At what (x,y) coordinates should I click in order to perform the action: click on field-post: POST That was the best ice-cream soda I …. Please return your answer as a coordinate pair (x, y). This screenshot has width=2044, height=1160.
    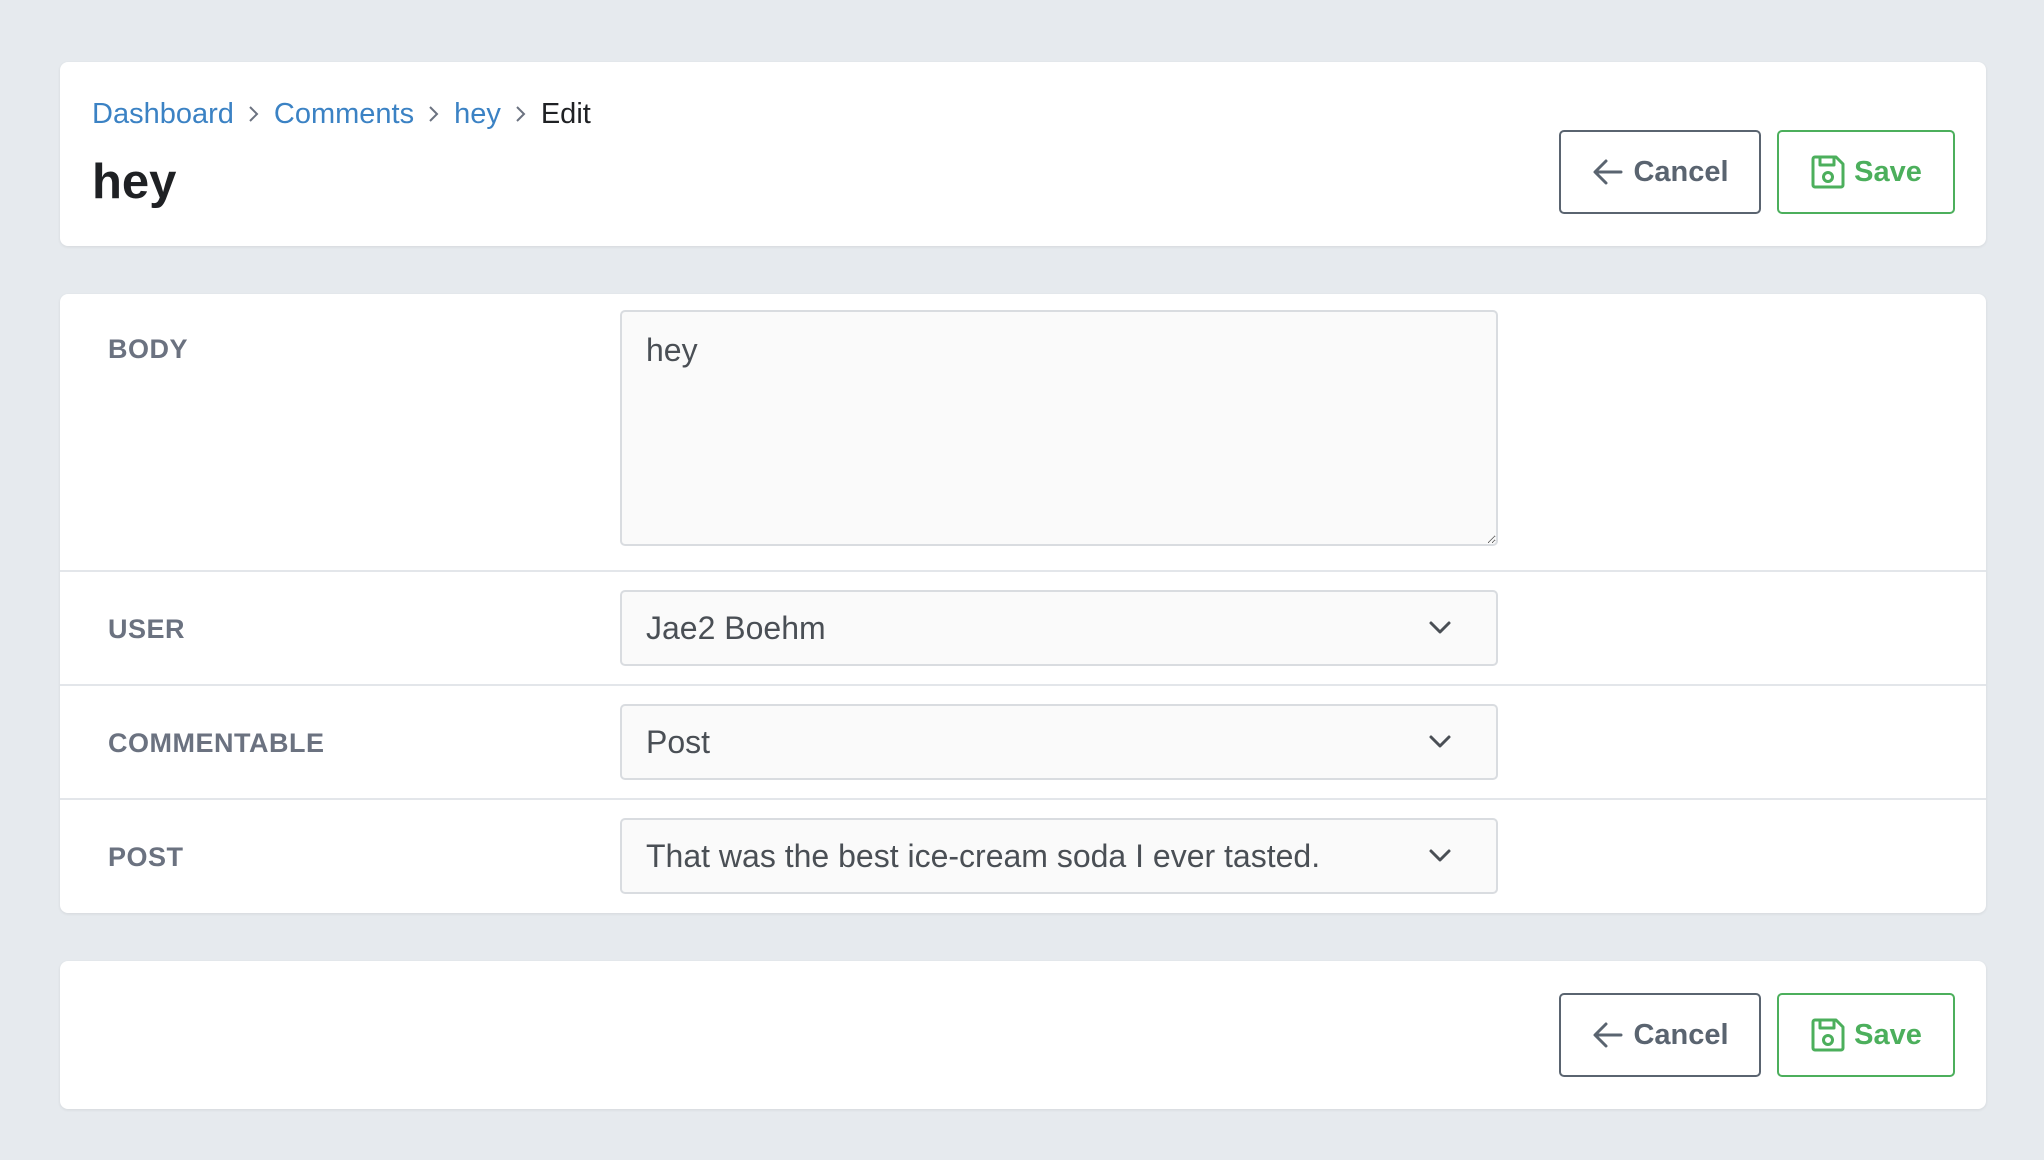
    Looking at the image, I should click on (1023, 856).